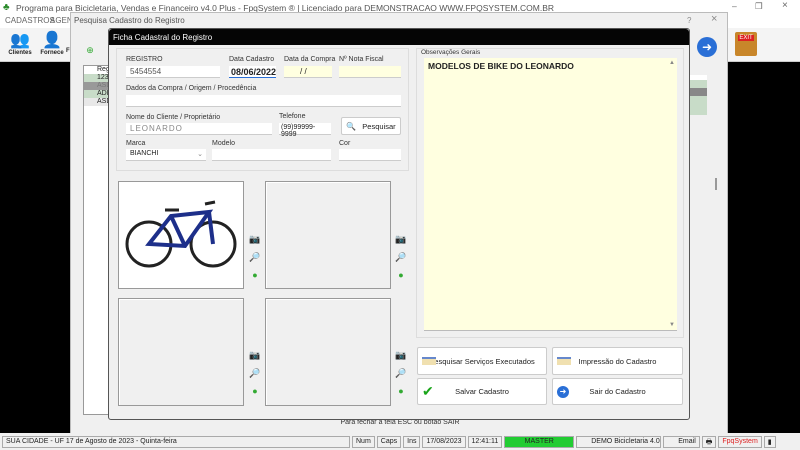  I want to click on footer-hint: Para fechar a tela ESC ou botão SAIR, so click(400, 422).